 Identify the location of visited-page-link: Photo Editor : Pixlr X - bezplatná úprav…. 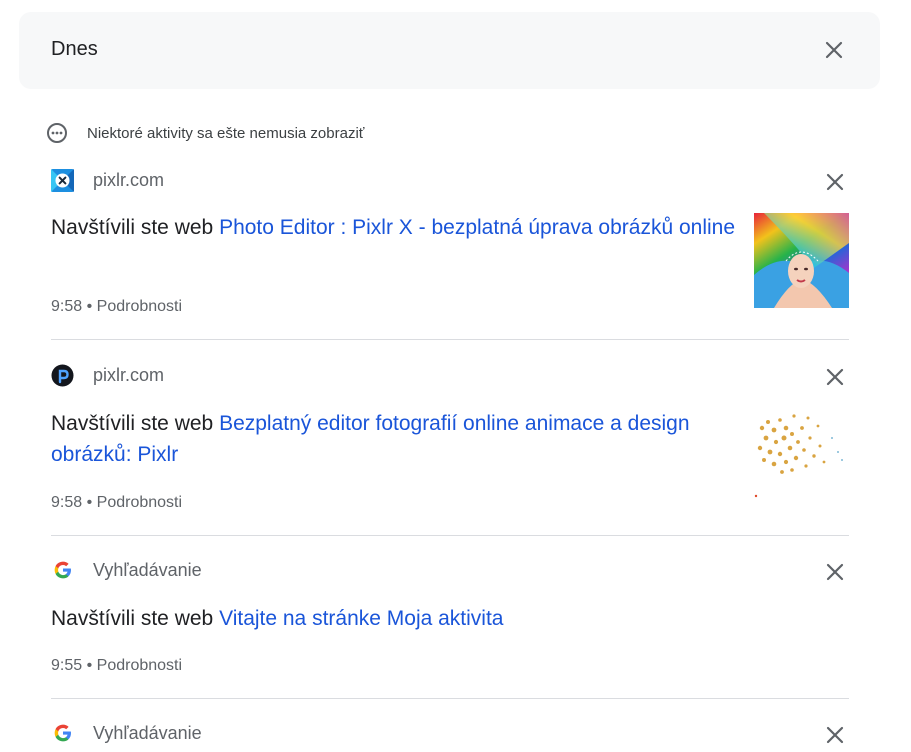
(477, 227).